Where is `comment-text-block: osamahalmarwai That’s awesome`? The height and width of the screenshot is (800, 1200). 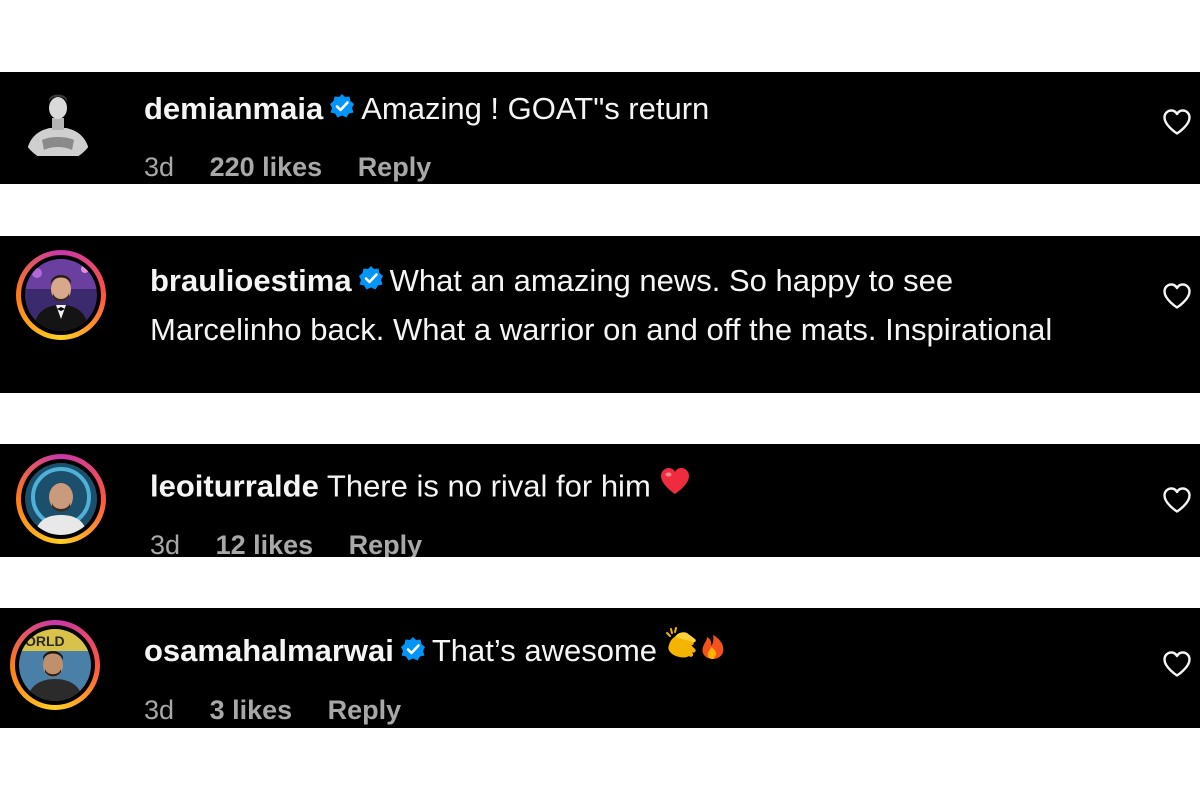 comment-text-block: osamahalmarwai That’s awesome is located at coordinates (624, 653).